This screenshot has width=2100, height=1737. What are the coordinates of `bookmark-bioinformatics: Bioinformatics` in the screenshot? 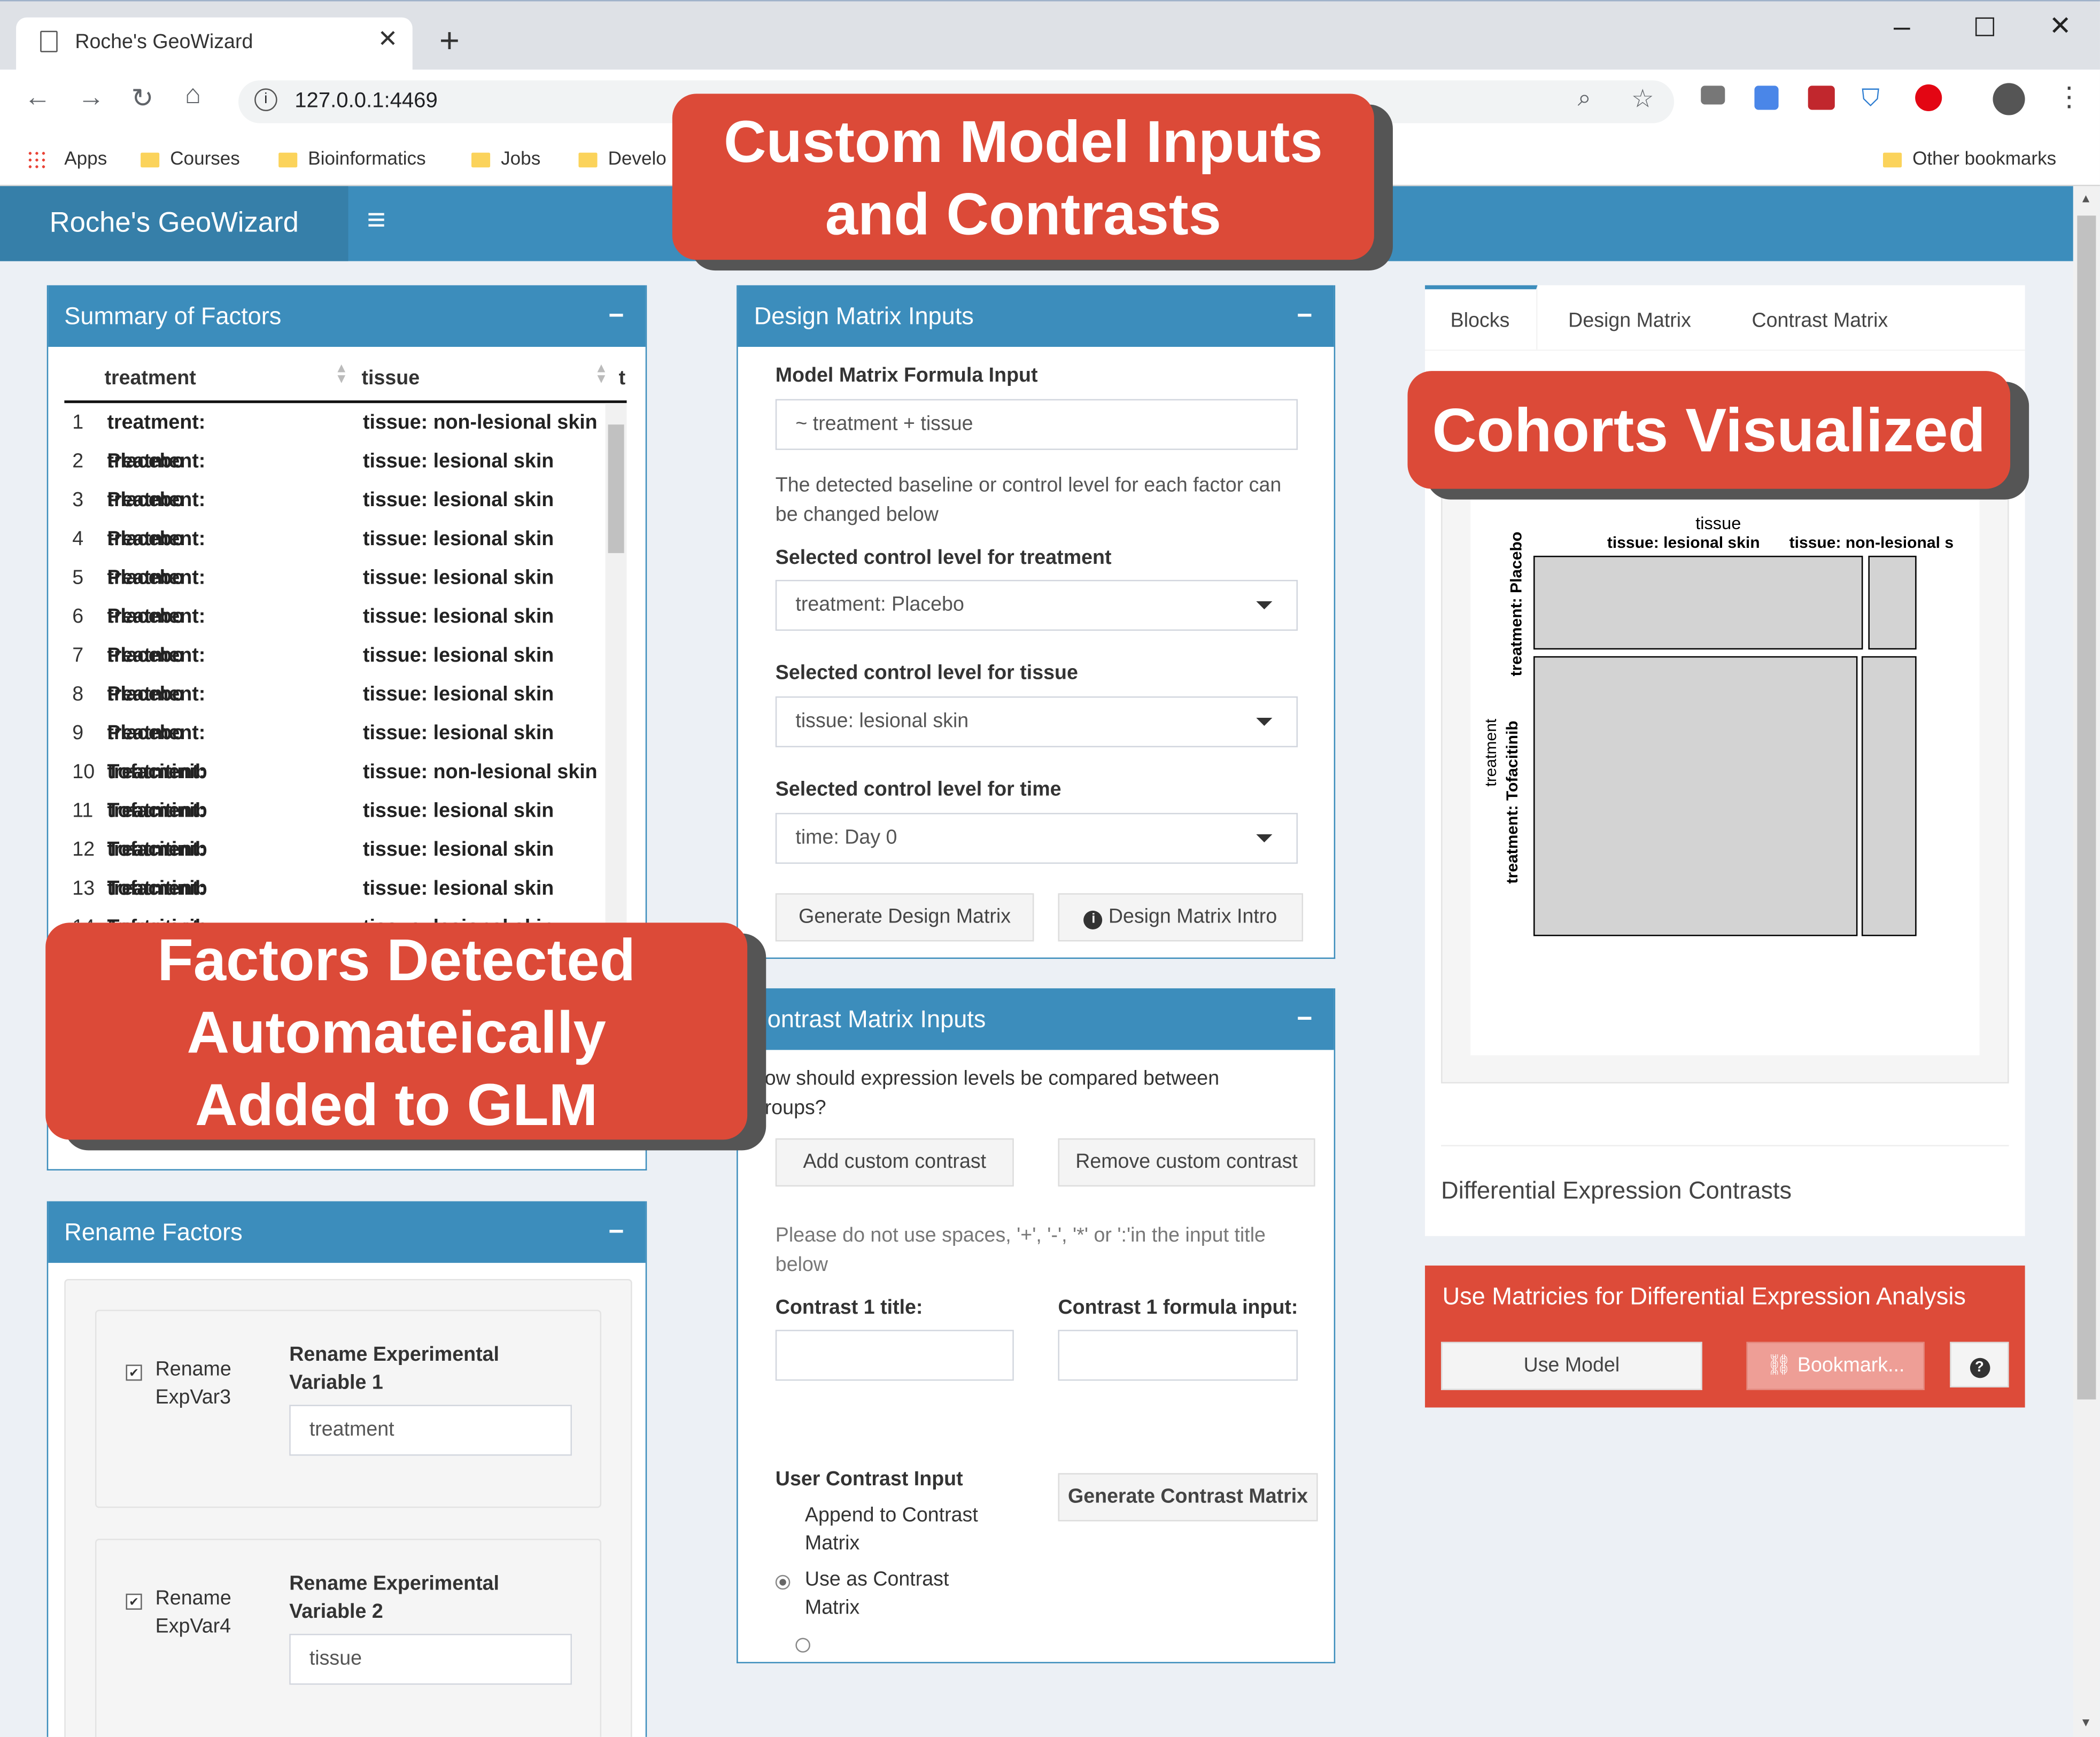 It's located at (366, 158).